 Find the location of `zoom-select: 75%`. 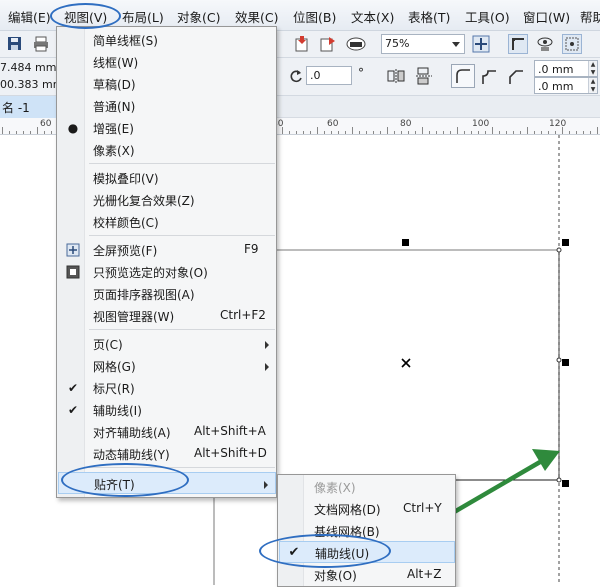

zoom-select: 75% is located at coordinates (423, 44).